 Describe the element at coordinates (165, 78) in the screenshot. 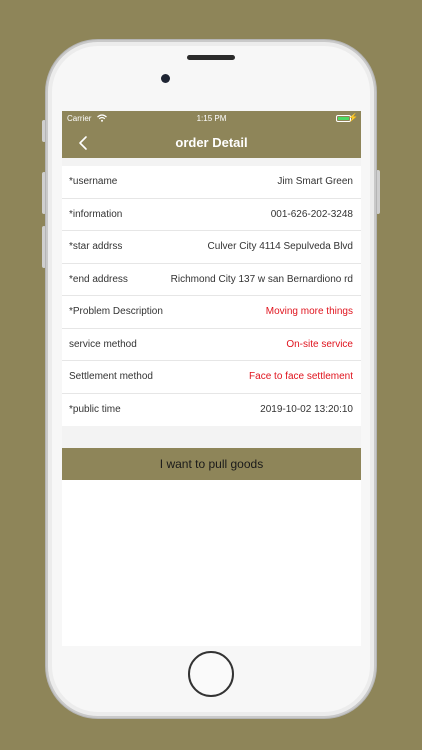

I see `front-camera` at that location.